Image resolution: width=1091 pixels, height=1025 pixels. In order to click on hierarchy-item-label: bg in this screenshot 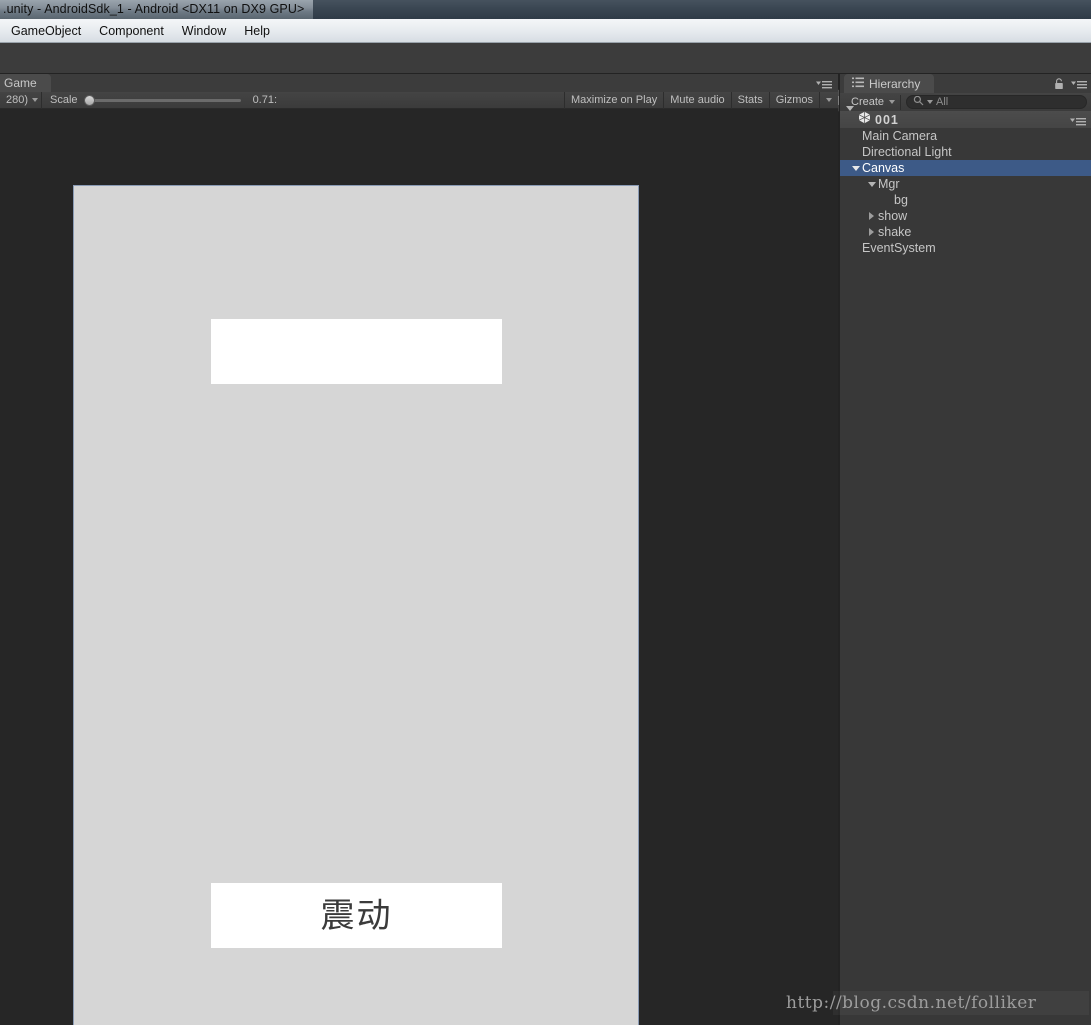, I will do `click(901, 200)`.